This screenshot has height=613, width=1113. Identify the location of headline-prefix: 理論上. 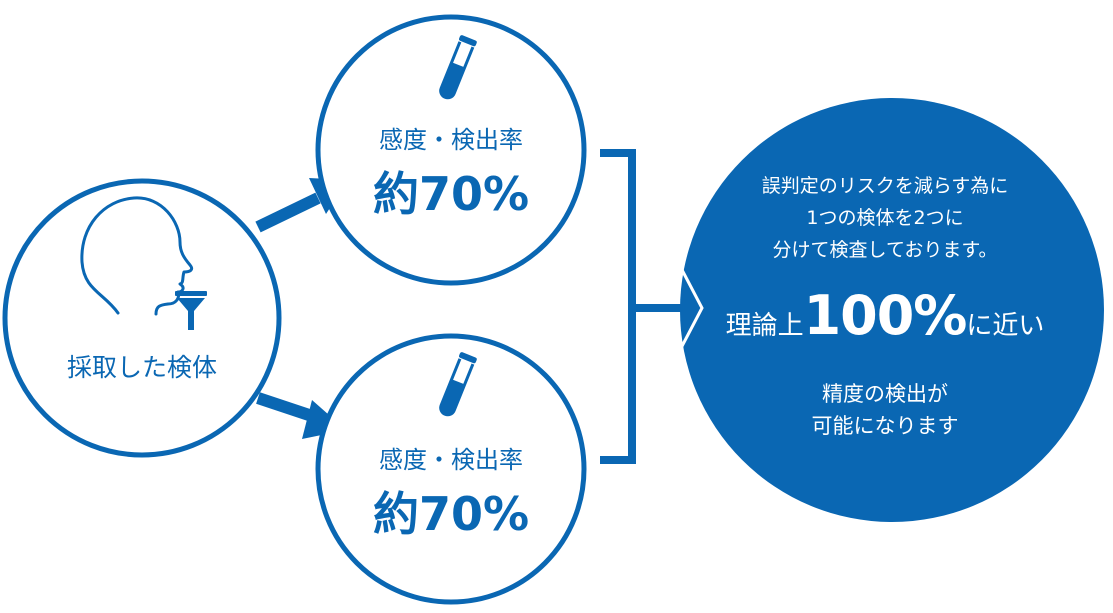
(764, 326).